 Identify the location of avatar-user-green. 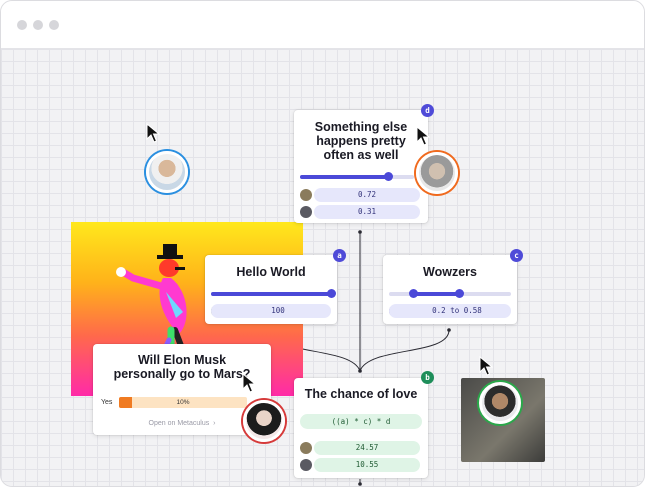
(500, 403).